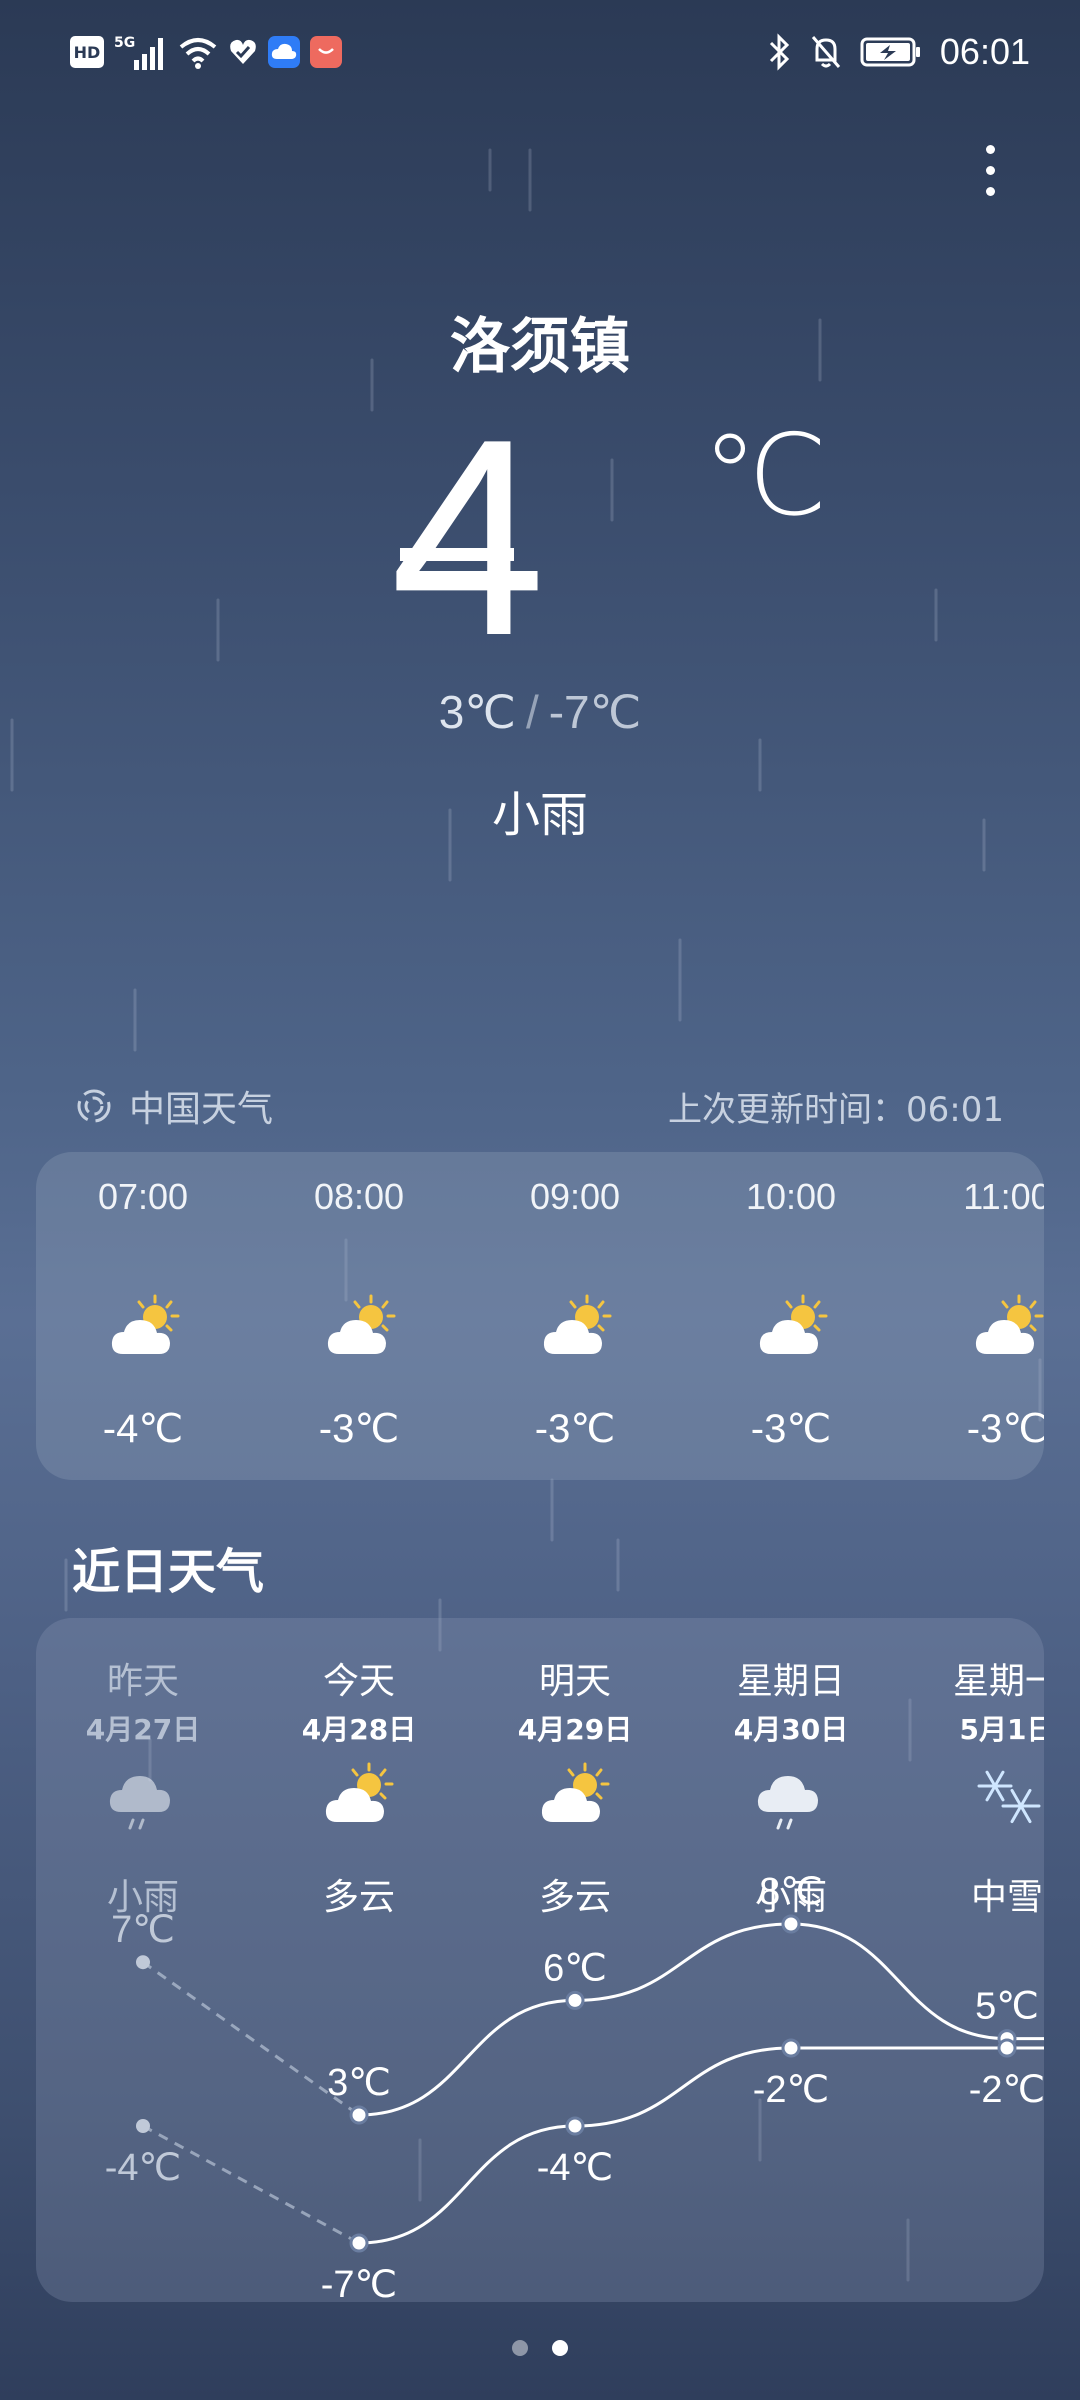 Image resolution: width=1080 pixels, height=2400 pixels. Describe the element at coordinates (984, 51) in the screenshot. I see `status-time: 06:01` at that location.